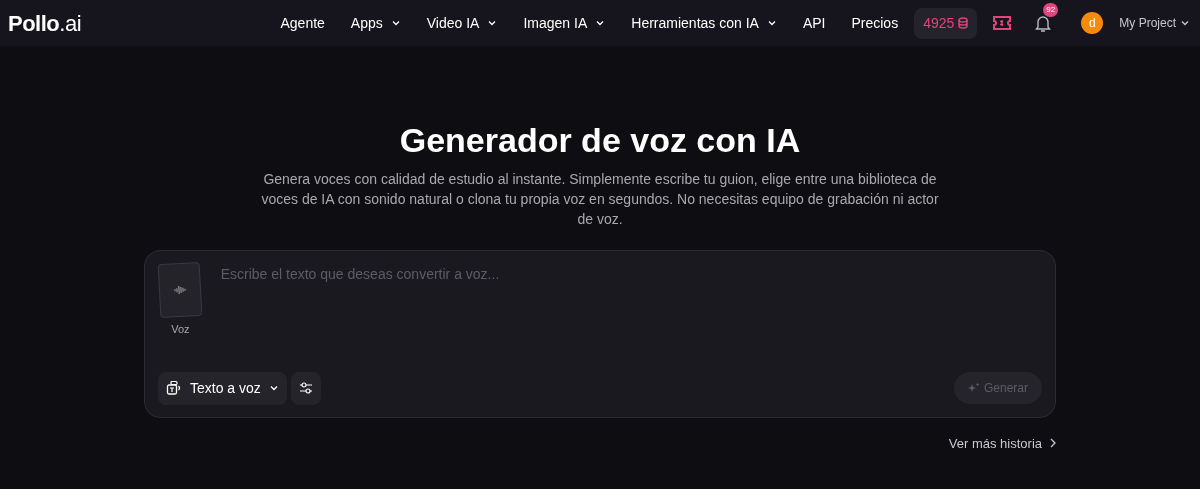 The width and height of the screenshot is (1200, 489). I want to click on text-to-speech-icon, so click(174, 388).